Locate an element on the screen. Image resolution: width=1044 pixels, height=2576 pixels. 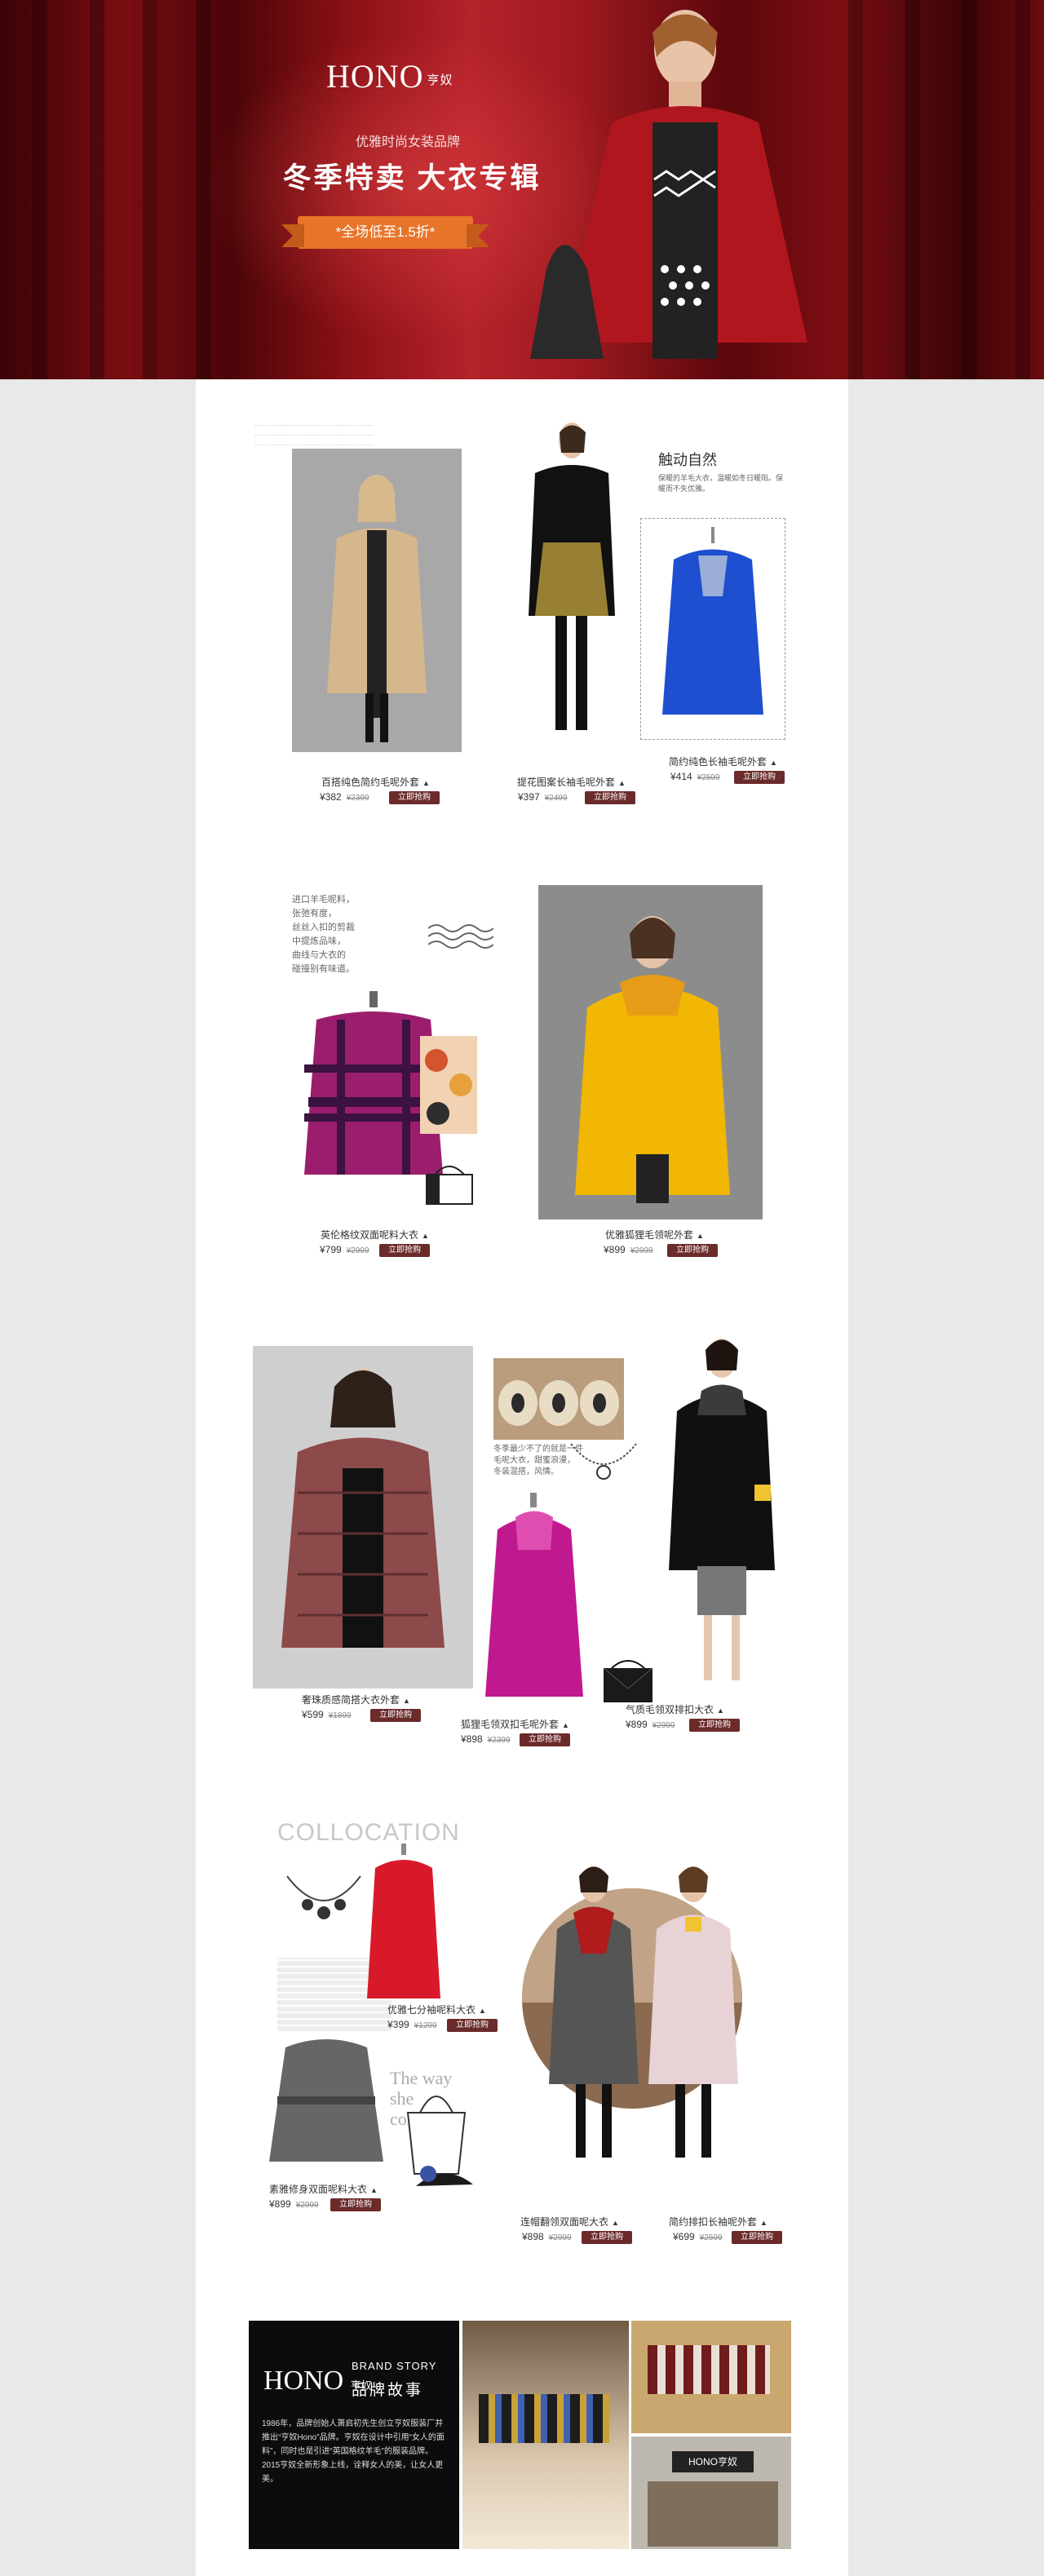
store-front-photo: HONO亨奴 is located at coordinates (711, 2493).